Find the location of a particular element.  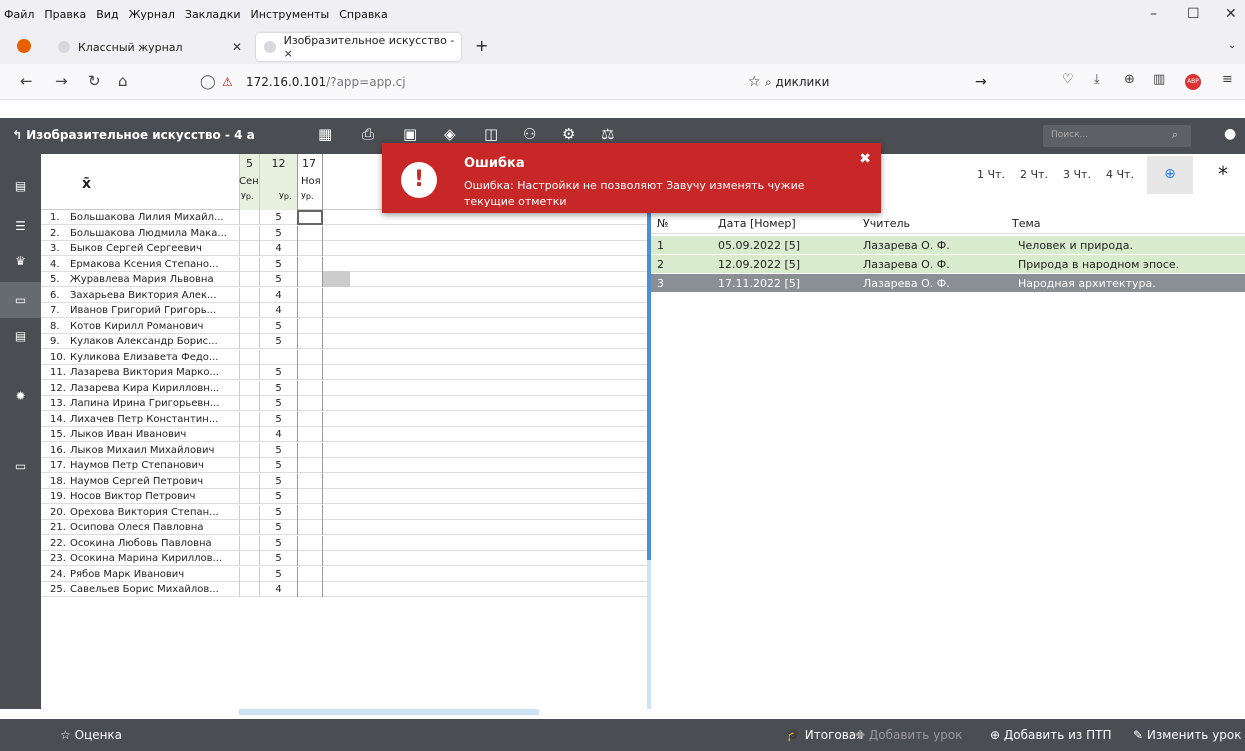

new-tab-icon: + is located at coordinates (481, 45).